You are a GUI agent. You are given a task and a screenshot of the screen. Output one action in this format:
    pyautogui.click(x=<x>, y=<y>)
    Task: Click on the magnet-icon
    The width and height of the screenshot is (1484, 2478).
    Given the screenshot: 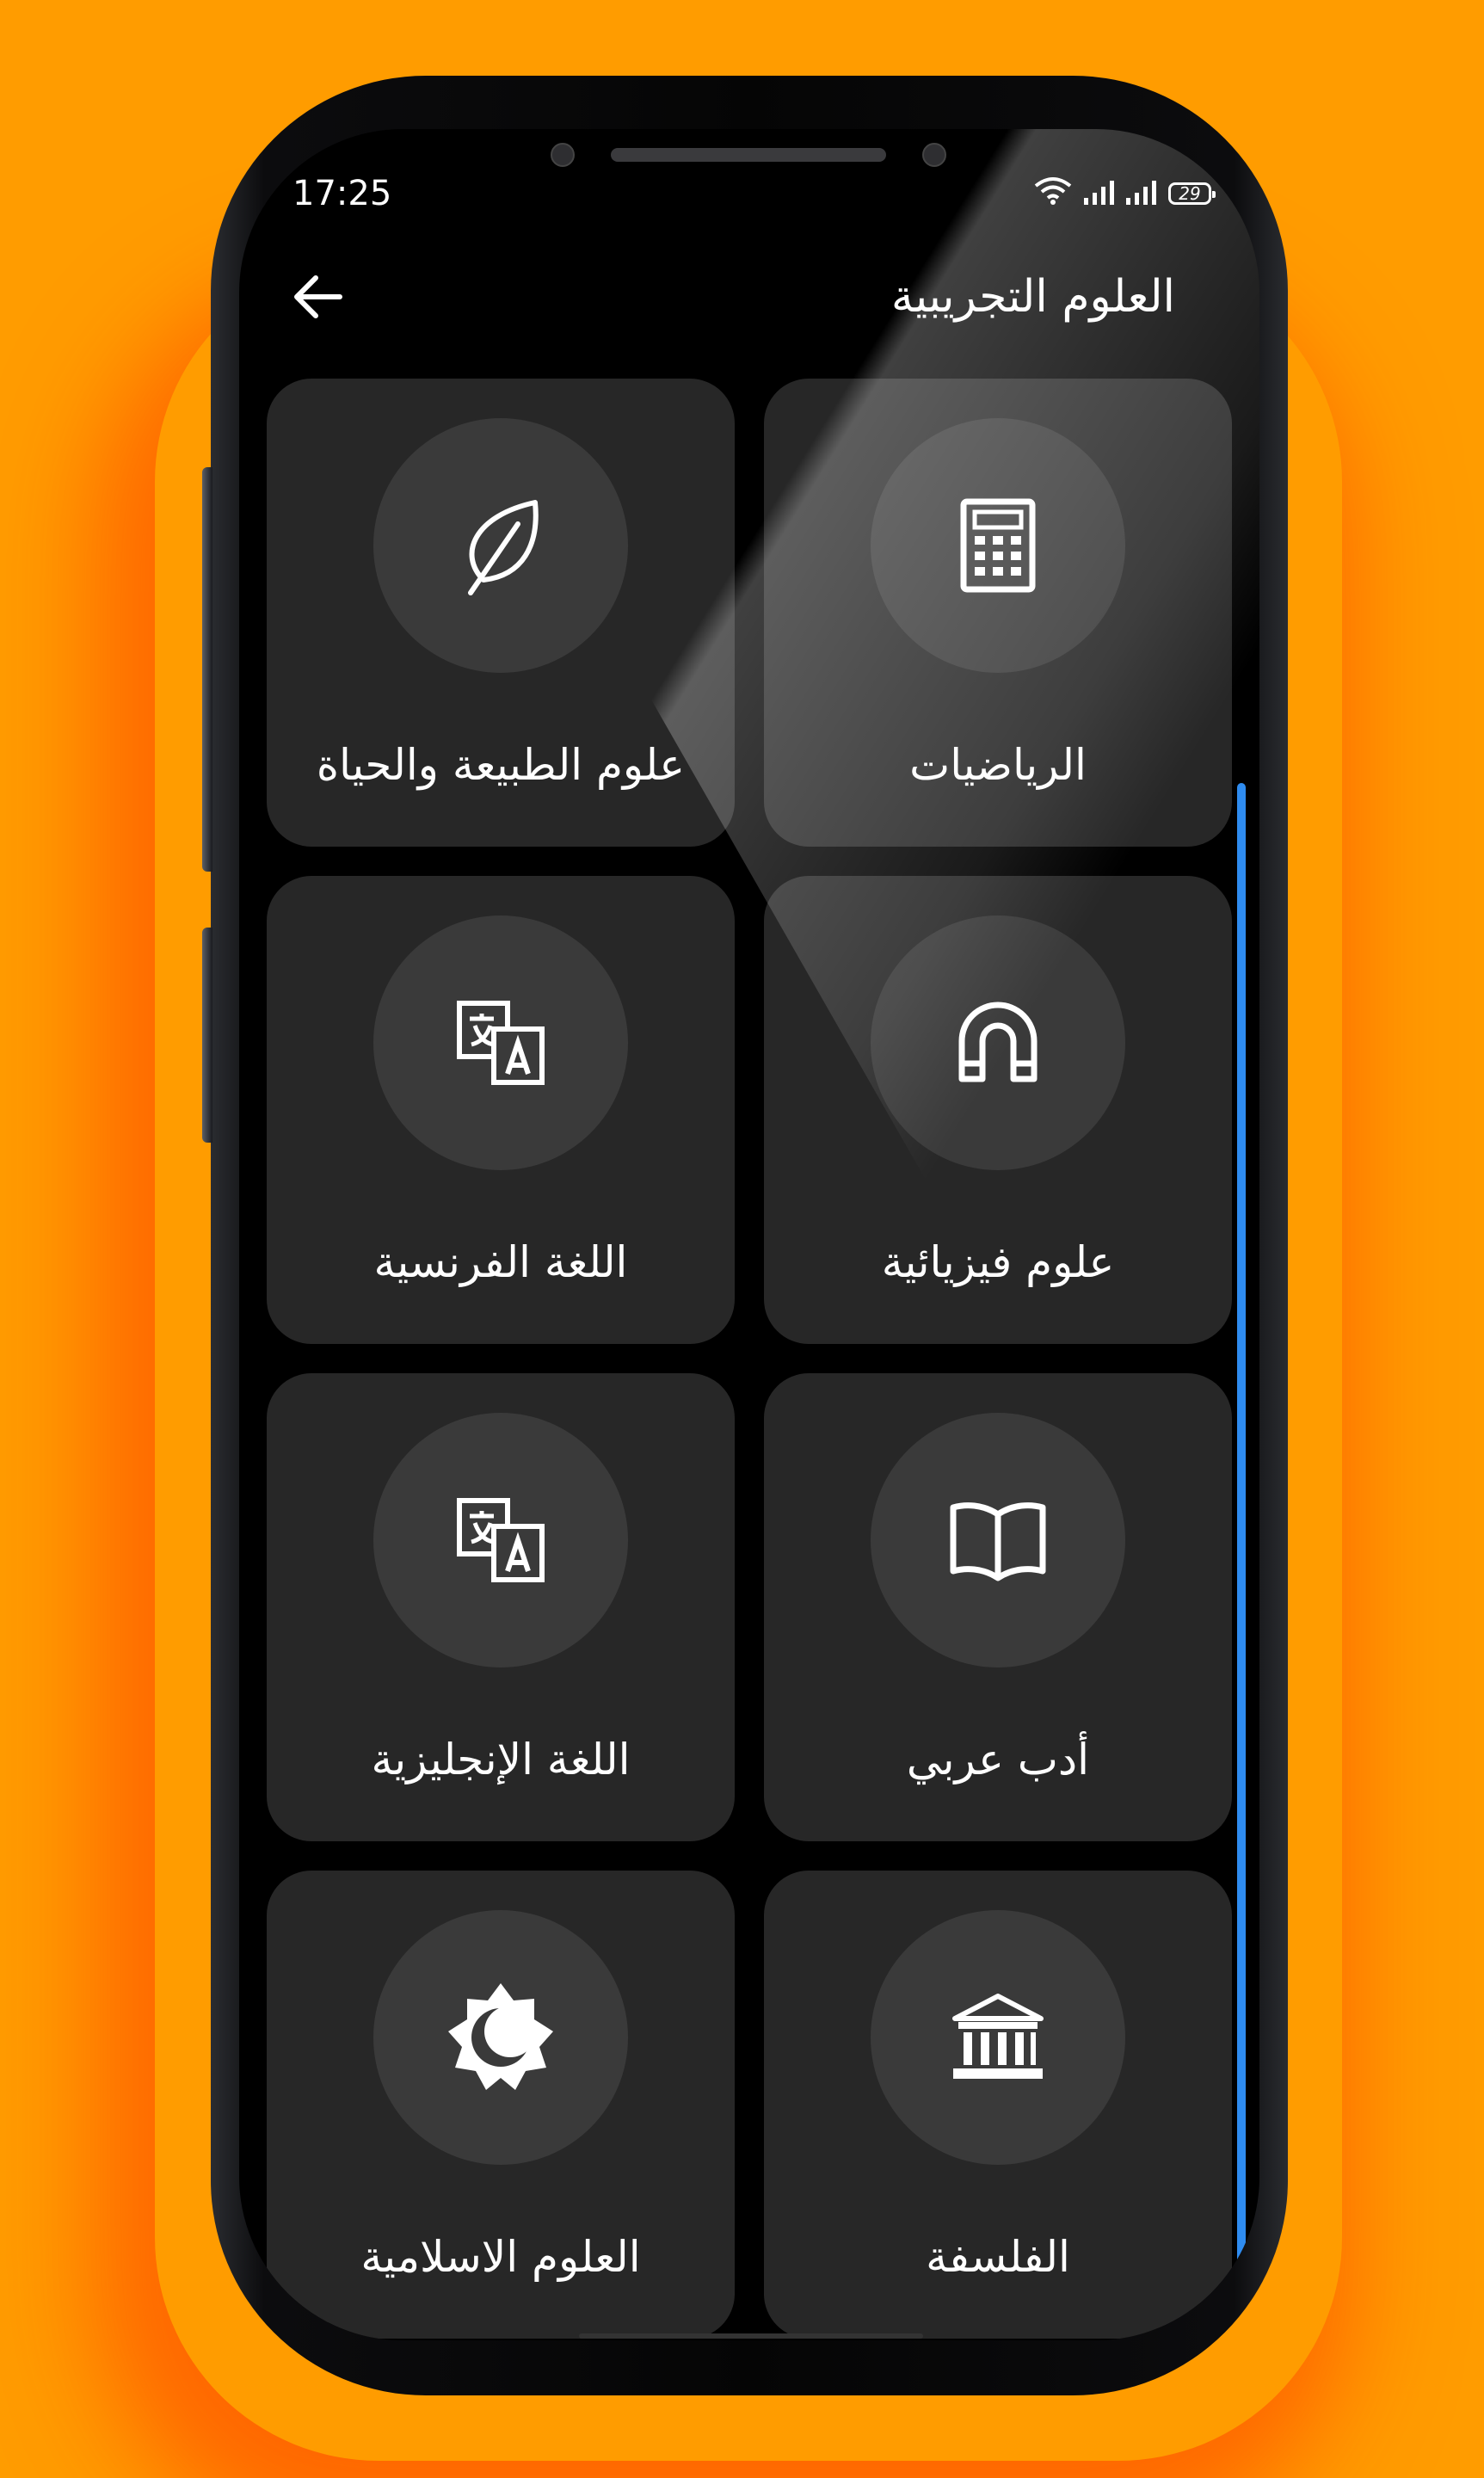 What is the action you would take?
    pyautogui.click(x=998, y=1042)
    